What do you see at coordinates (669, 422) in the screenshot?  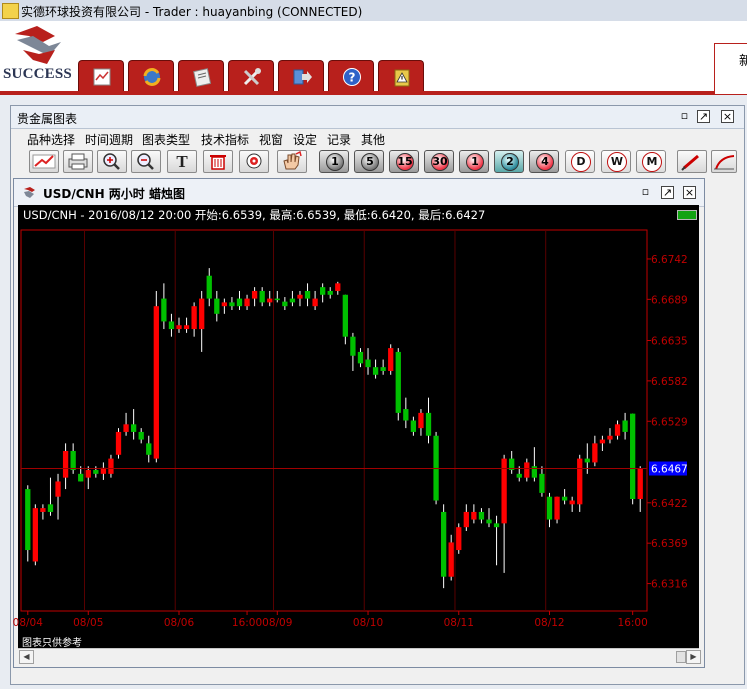 I see `y-tick-label: 6.6529` at bounding box center [669, 422].